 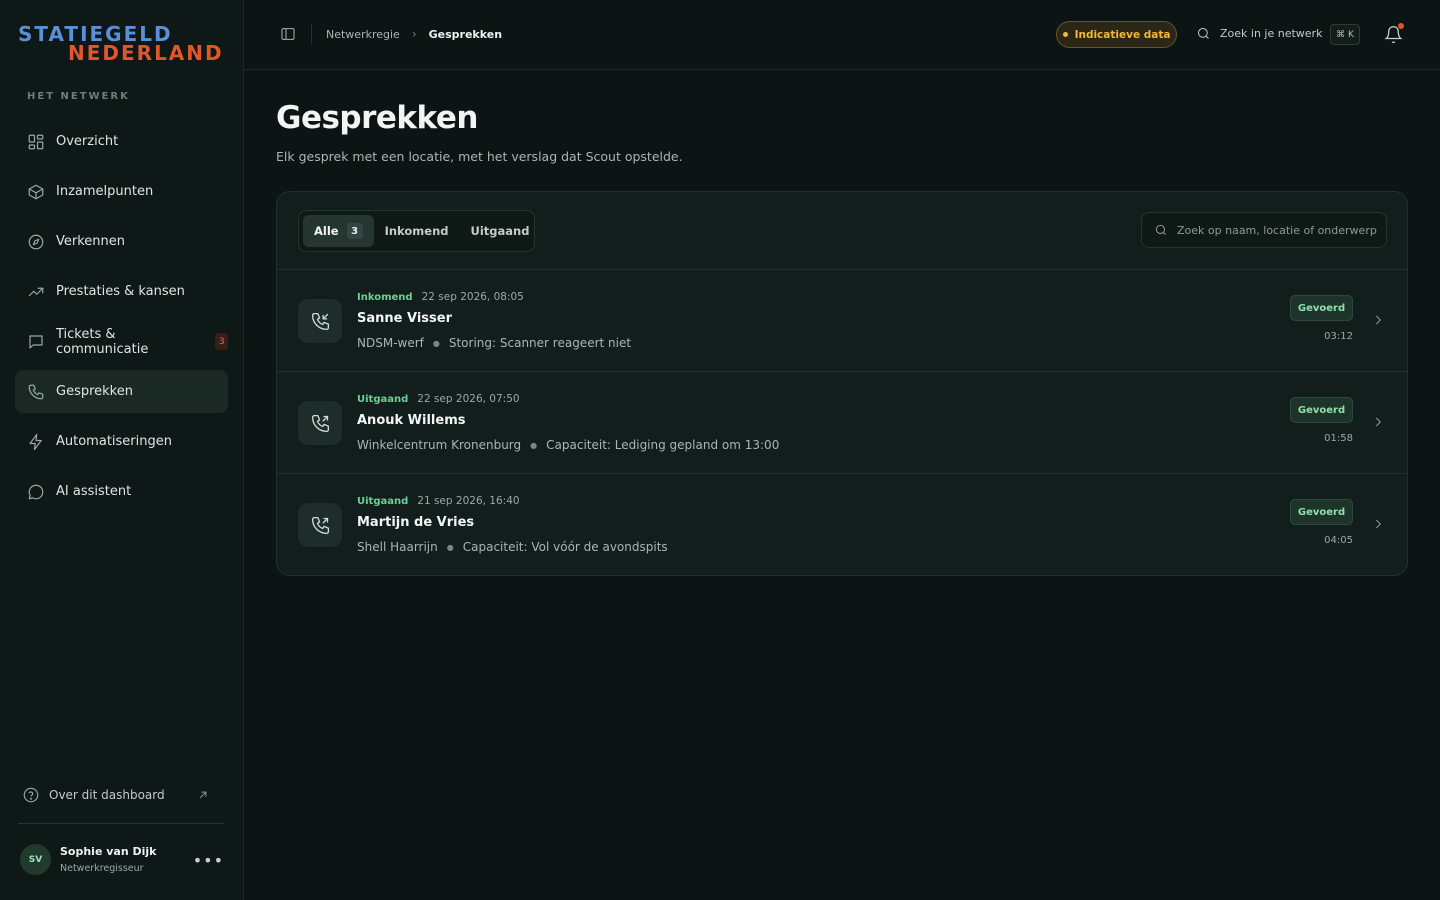 I want to click on breadcrumb-current: Gesprekken, so click(x=465, y=34).